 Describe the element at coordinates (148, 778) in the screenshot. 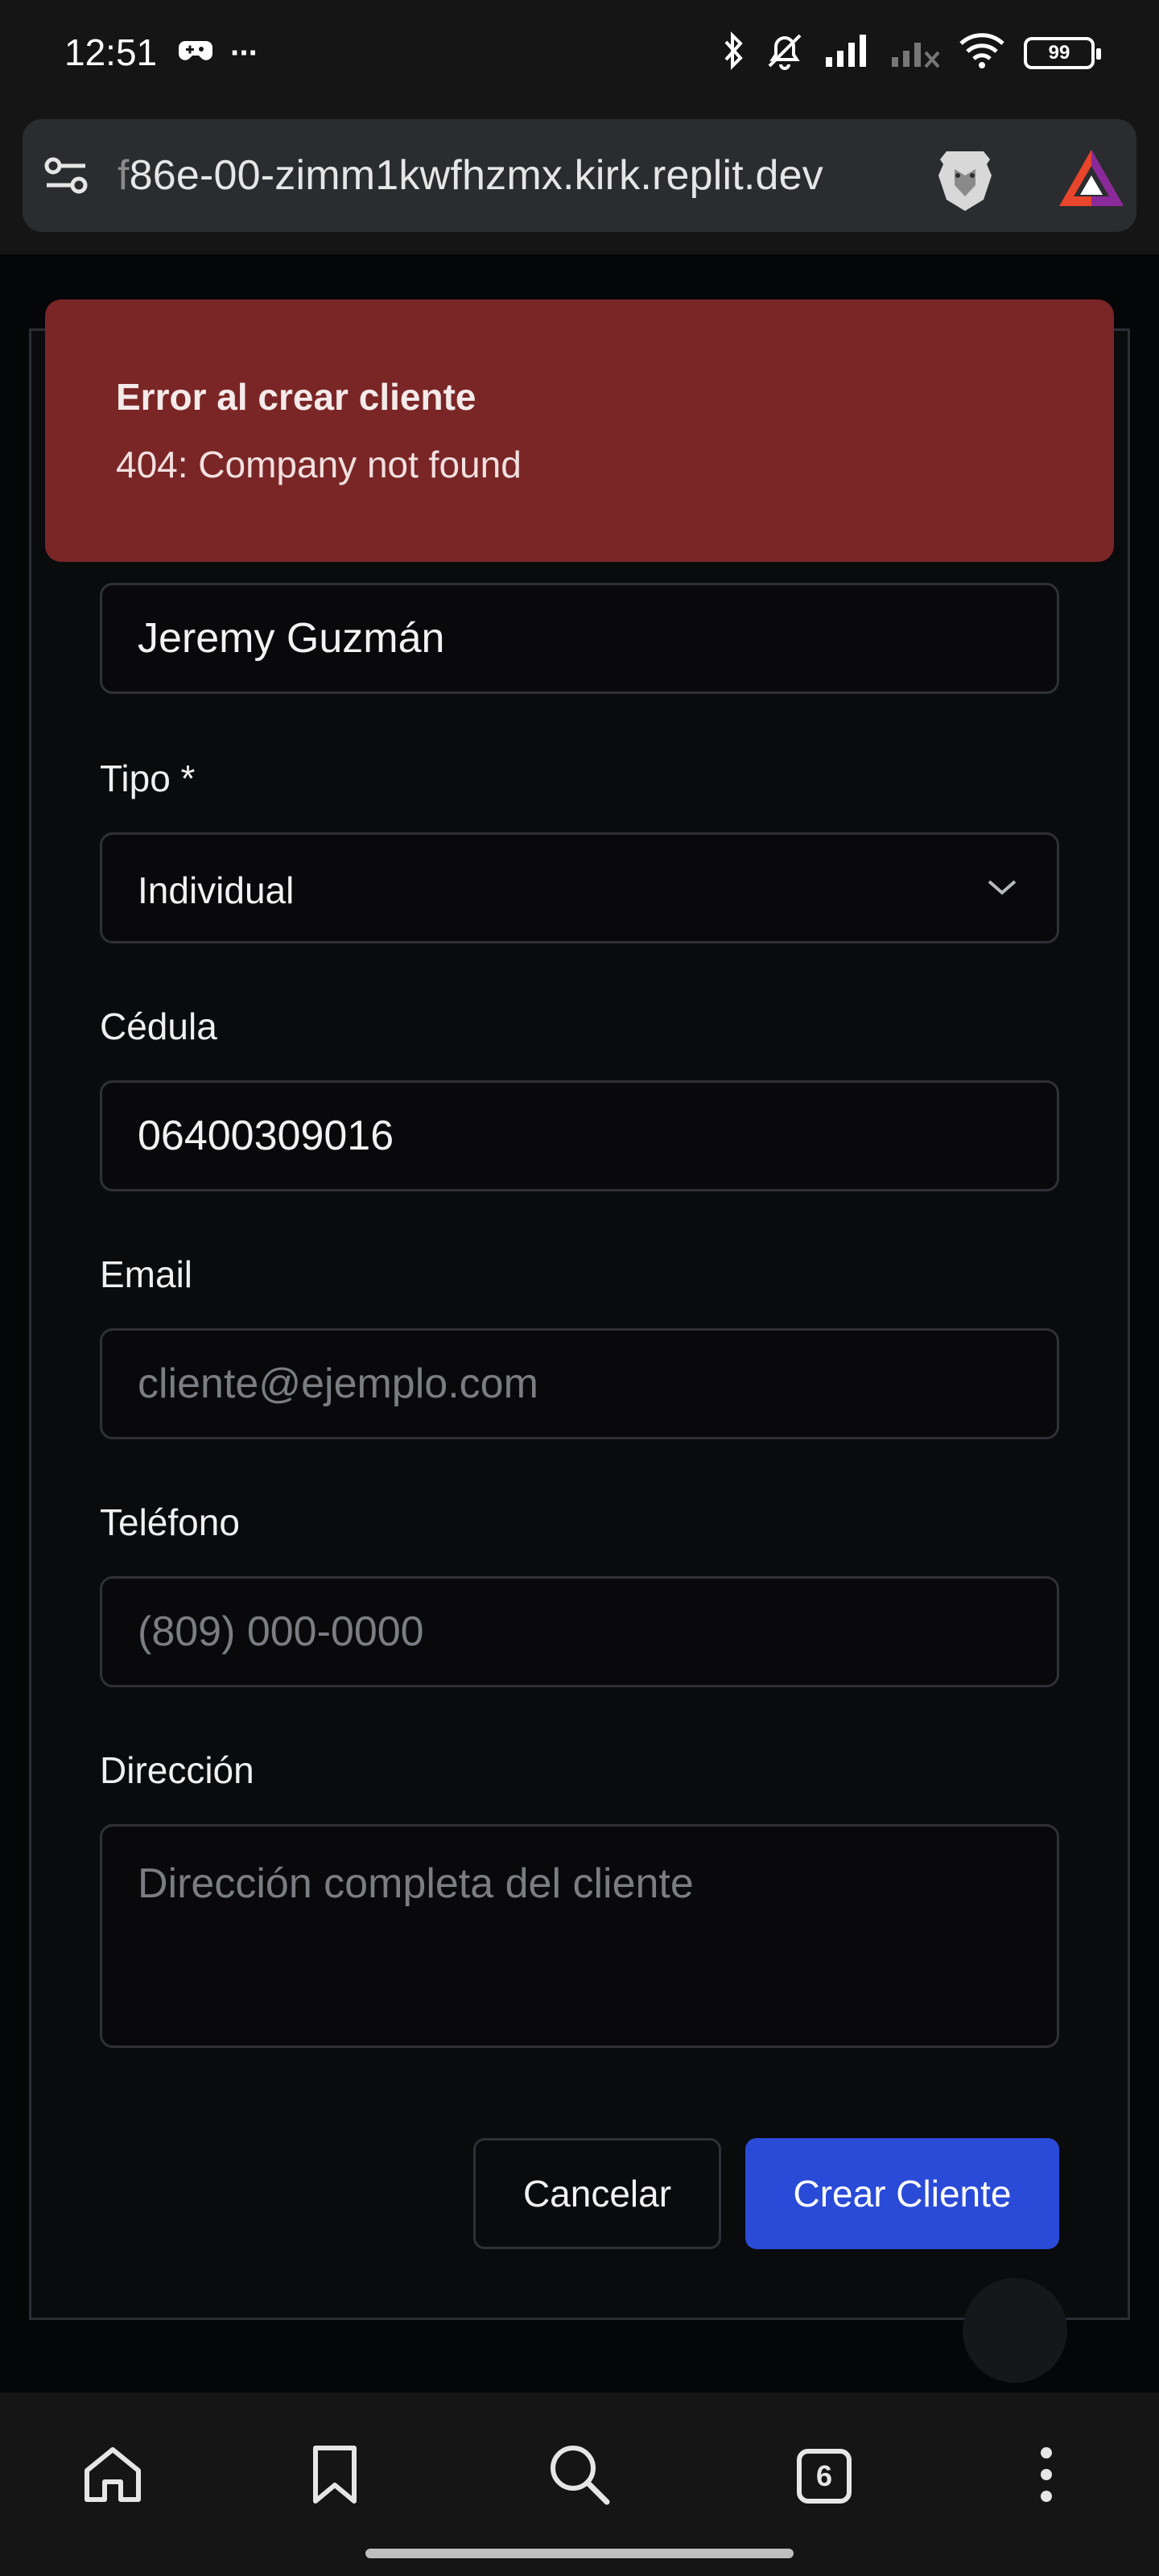

I see `tipo-label: Tipo *` at that location.